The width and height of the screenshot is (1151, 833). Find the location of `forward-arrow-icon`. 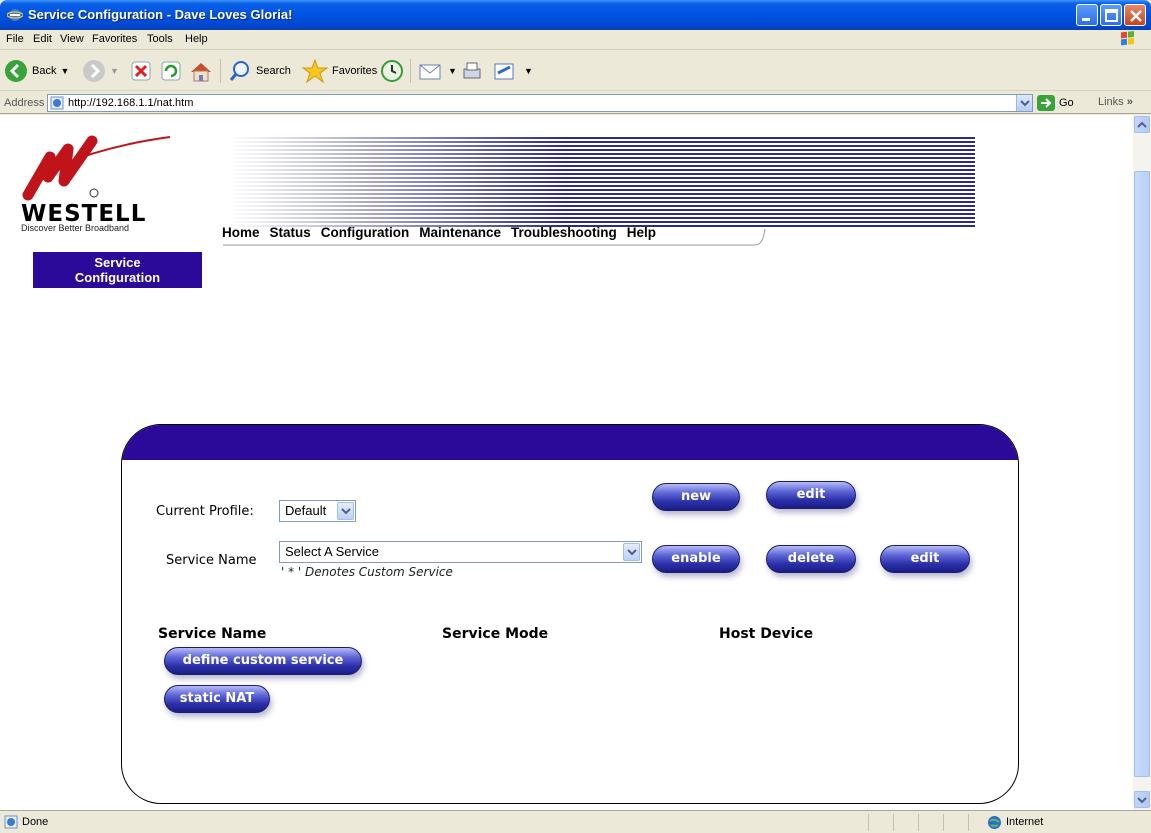

forward-arrow-icon is located at coordinates (94, 71).